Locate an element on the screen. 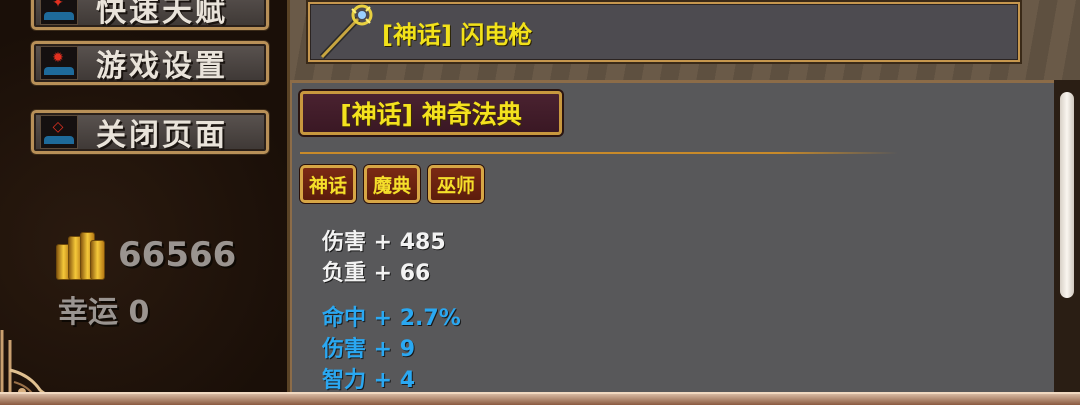  game-settings-button: ✹ 游戏设置 is located at coordinates (150, 63).